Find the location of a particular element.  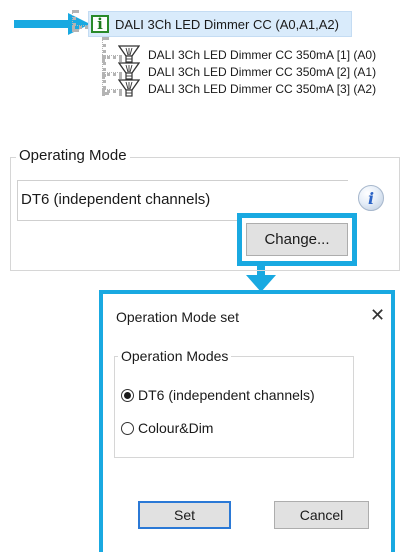

tree-root-label: DALI 3Ch LED Dimmer CC (A0,A1,A2) is located at coordinates (227, 24).